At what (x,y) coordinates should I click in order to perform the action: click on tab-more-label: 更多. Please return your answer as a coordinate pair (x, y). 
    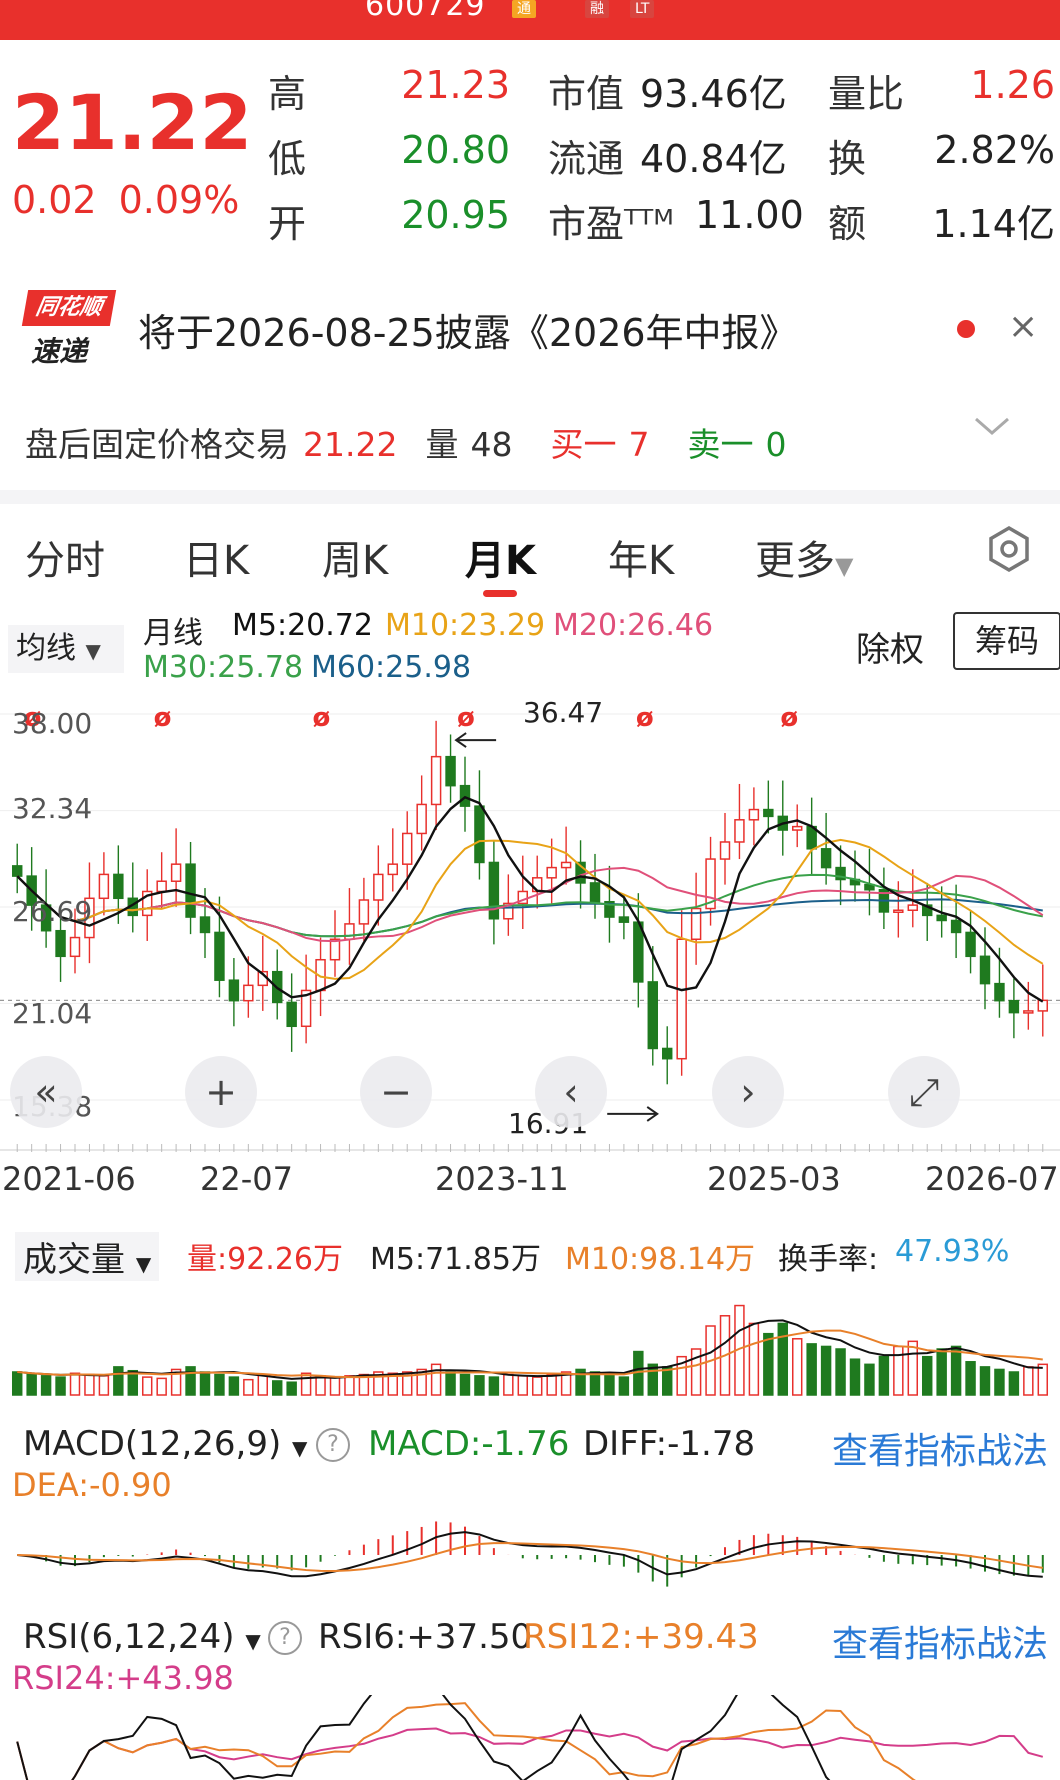
    Looking at the image, I should click on (795, 561).